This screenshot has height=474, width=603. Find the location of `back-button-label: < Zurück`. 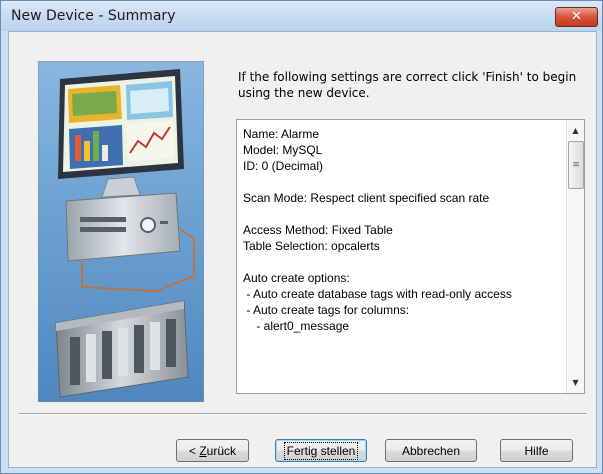

back-button-label: < Zurück is located at coordinates (212, 451).